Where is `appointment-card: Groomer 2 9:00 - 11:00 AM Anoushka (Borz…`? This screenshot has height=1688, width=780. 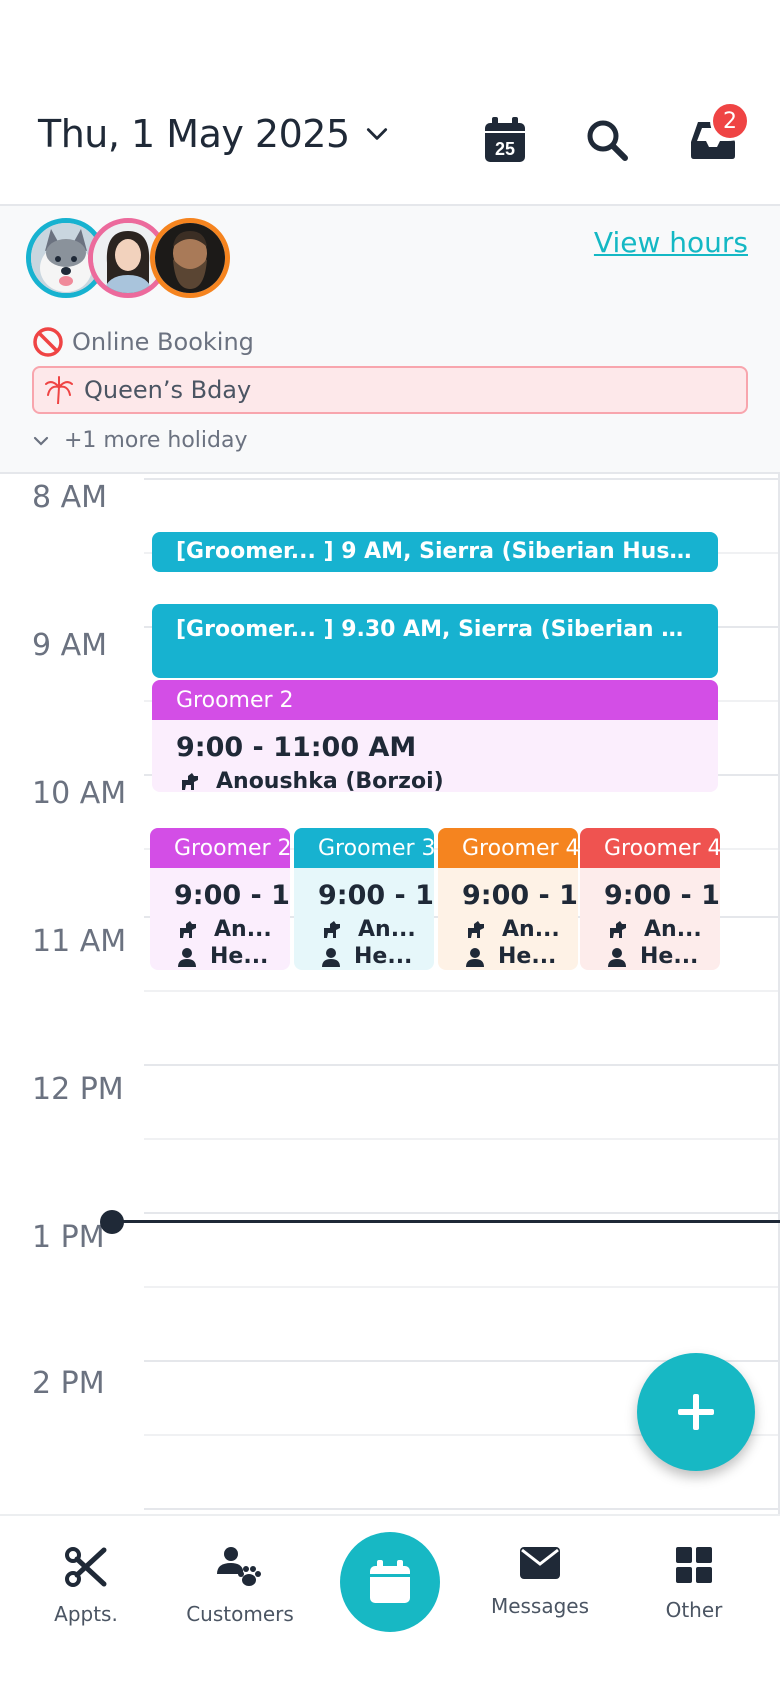
appointment-card: Groomer 2 9:00 - 11:00 AM Anoushka (Borz… is located at coordinates (435, 736).